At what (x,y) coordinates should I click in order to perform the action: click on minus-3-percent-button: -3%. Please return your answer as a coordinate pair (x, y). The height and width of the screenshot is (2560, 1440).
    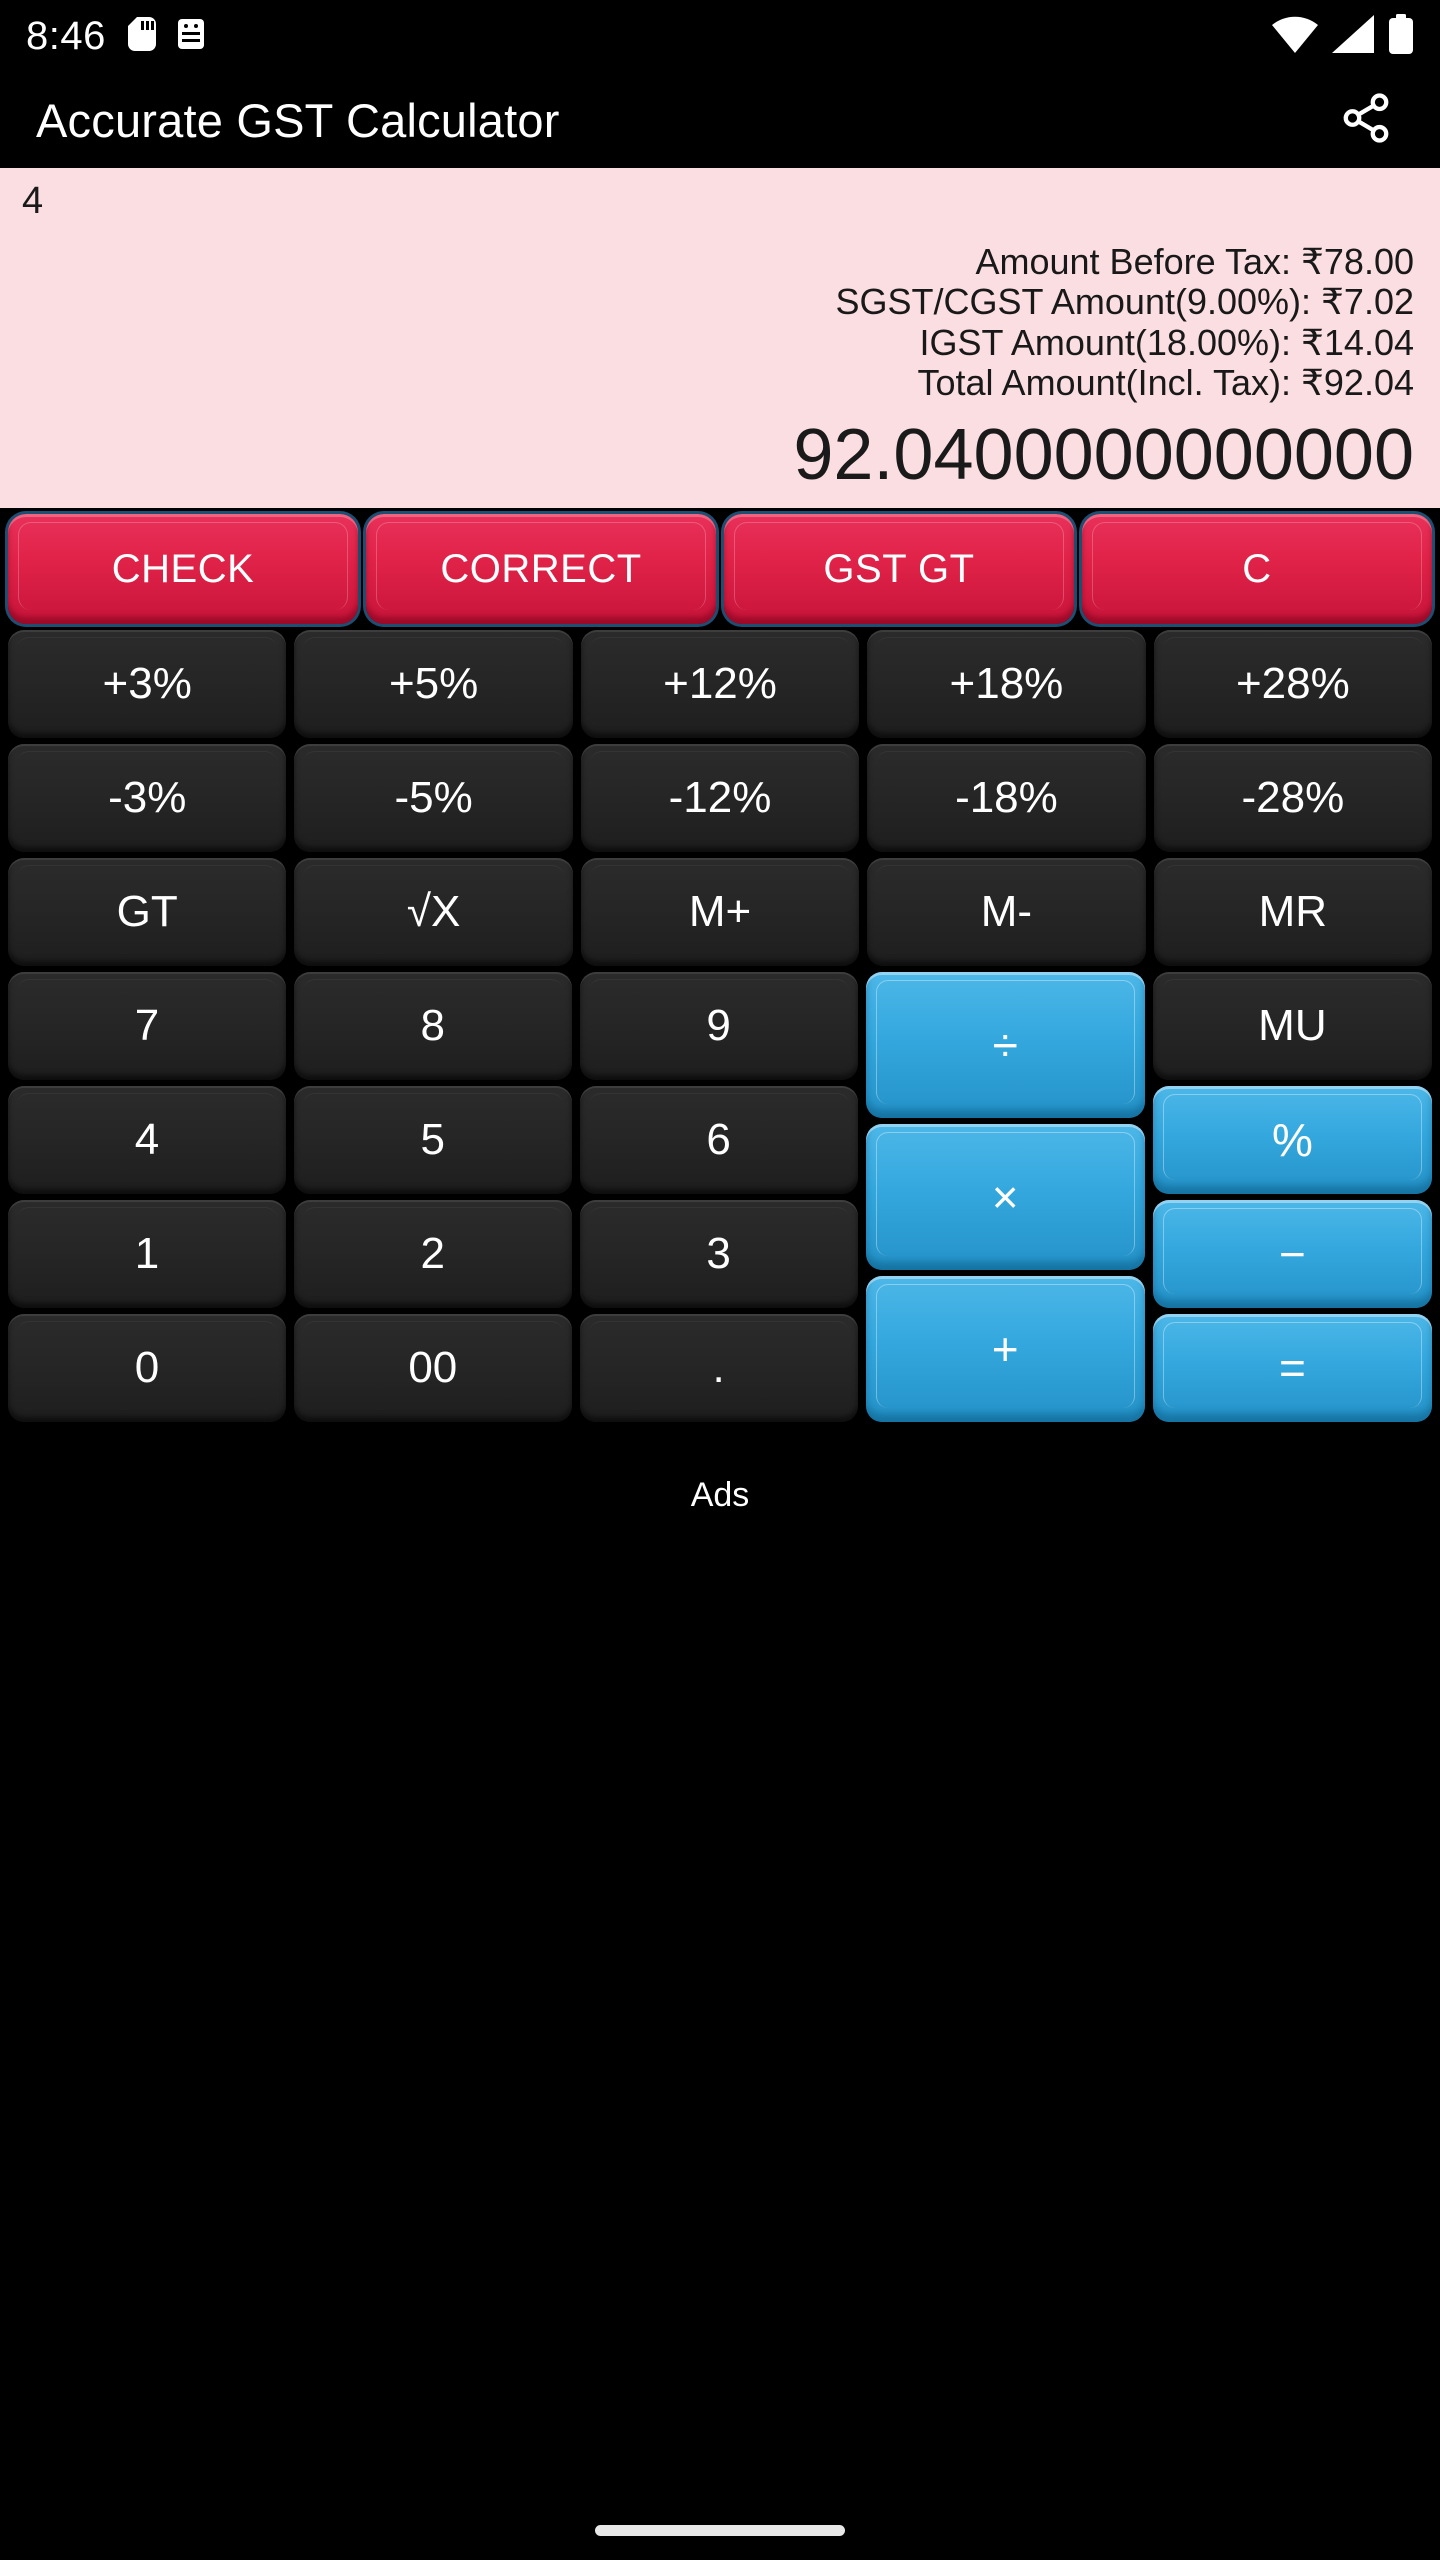
    Looking at the image, I should click on (147, 798).